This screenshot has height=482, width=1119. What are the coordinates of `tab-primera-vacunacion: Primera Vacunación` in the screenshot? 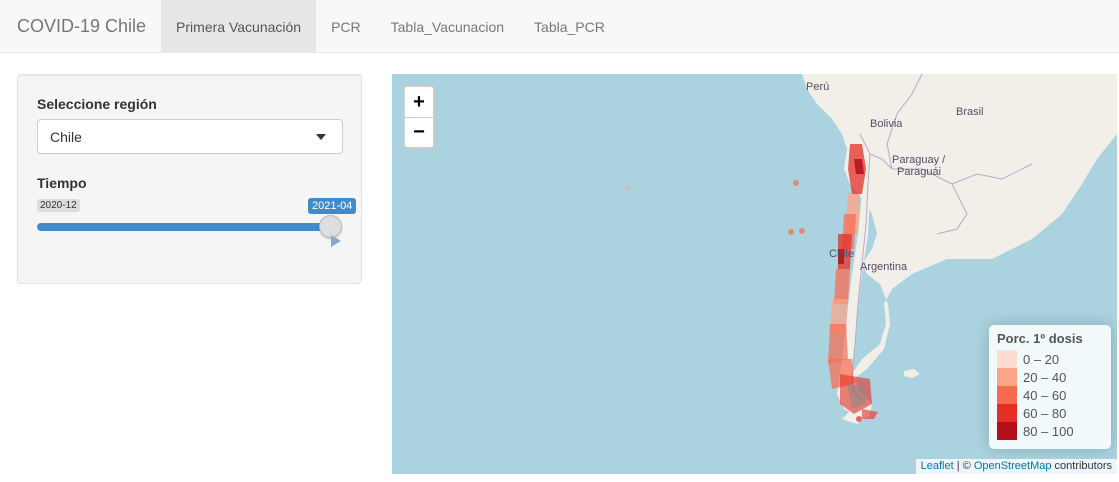 It's located at (239, 26).